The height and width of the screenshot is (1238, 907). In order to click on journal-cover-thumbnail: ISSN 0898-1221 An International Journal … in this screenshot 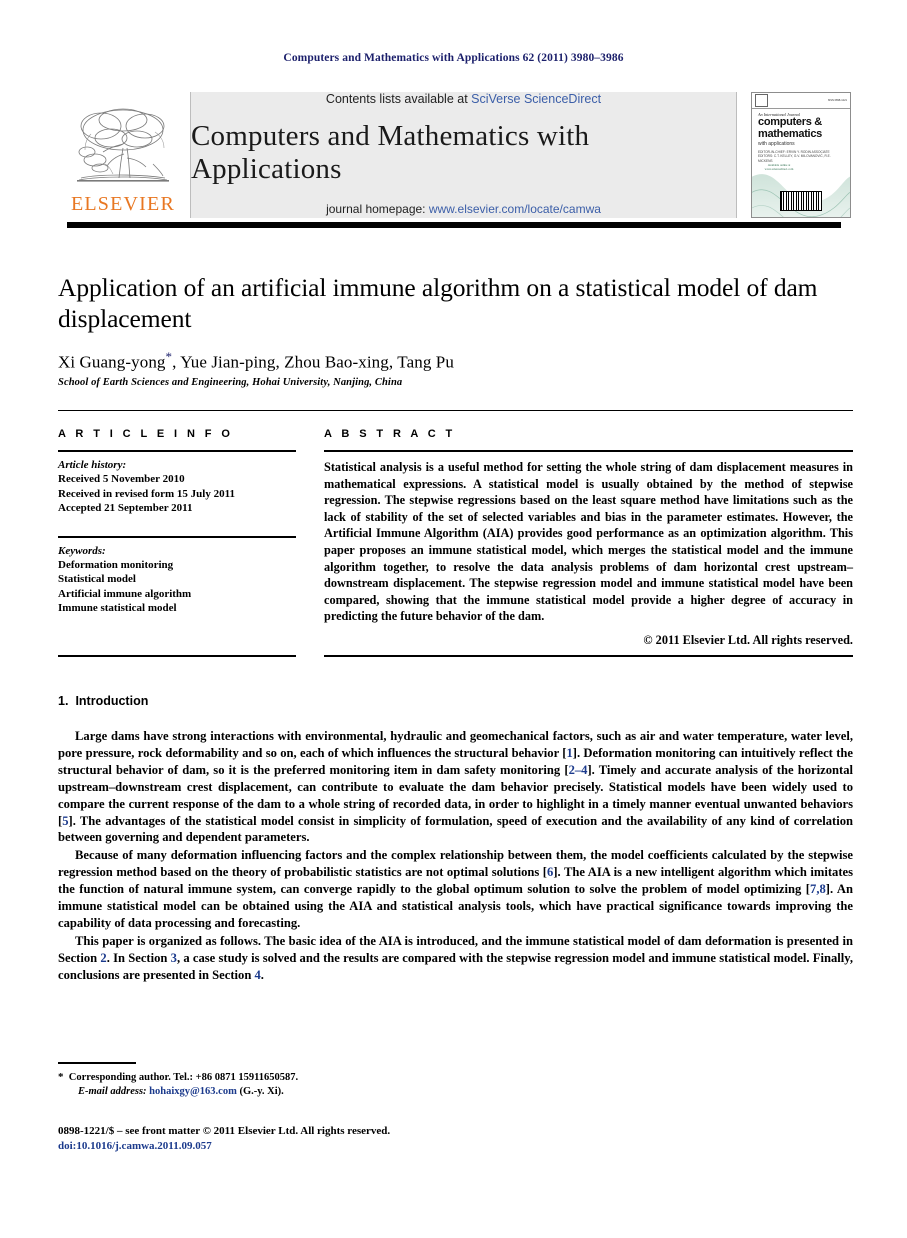, I will do `click(801, 155)`.